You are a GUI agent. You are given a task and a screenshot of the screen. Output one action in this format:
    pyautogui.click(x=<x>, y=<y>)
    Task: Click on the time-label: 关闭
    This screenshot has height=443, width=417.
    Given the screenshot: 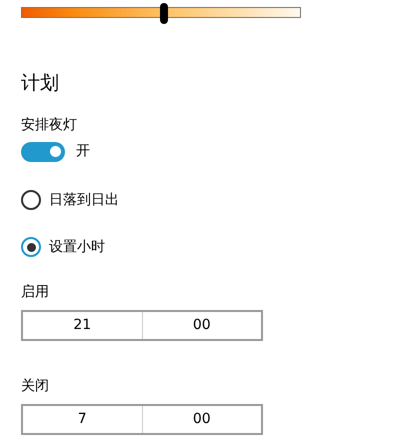 What is the action you would take?
    pyautogui.click(x=35, y=386)
    